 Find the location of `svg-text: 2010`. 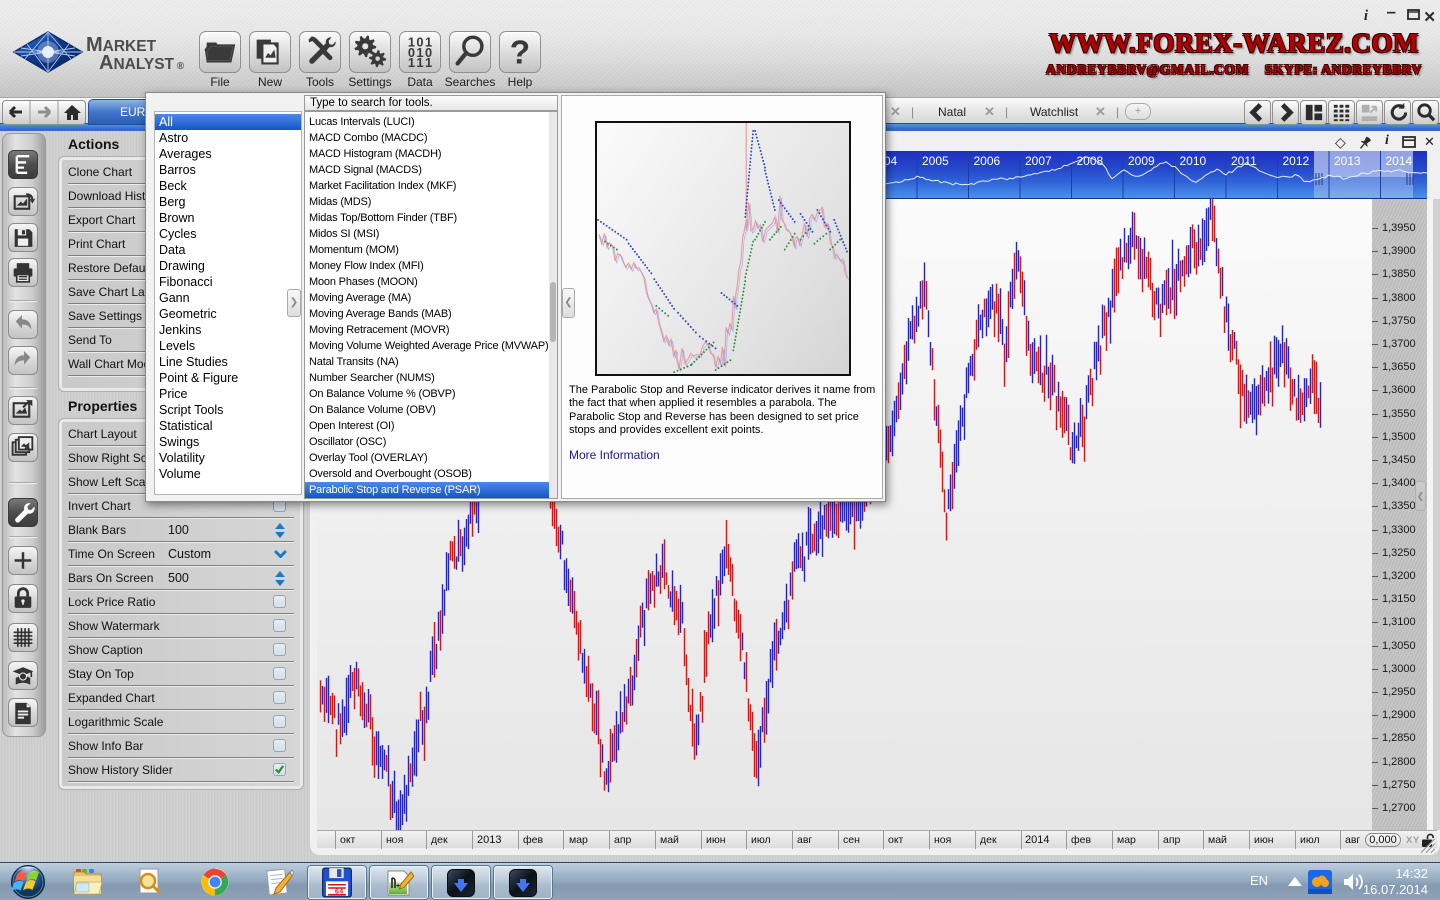

svg-text: 2010 is located at coordinates (1193, 161).